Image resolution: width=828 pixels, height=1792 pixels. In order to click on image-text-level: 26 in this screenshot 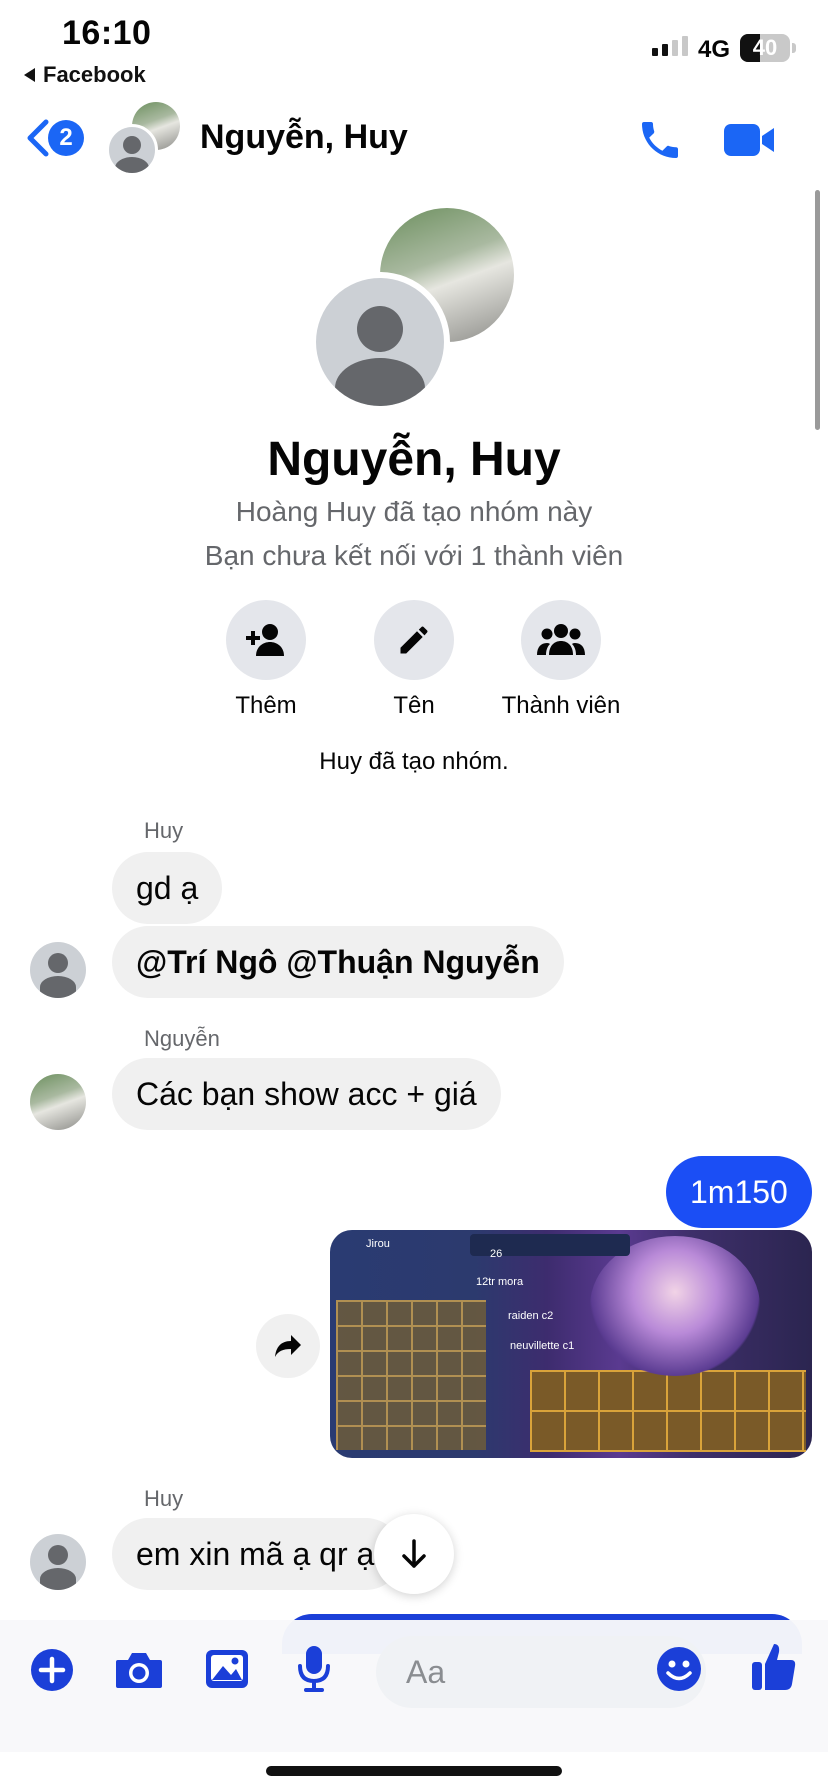, I will do `click(496, 1254)`.